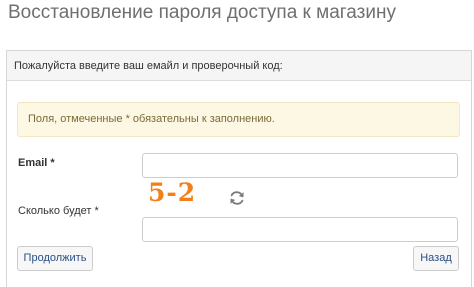  I want to click on captcha-label-text: Сколько будет, so click(55, 211).